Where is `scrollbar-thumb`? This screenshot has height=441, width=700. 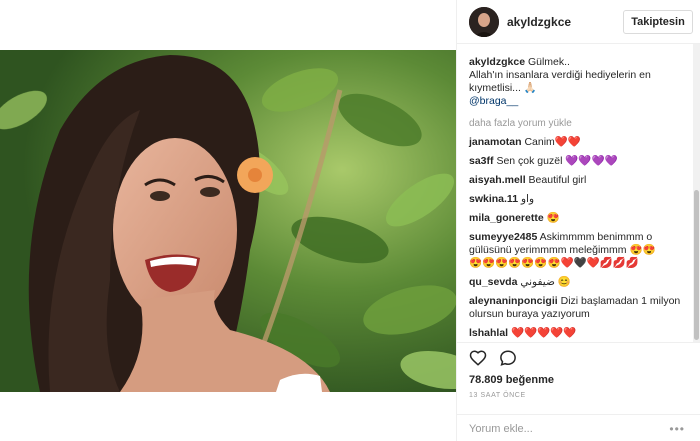 scrollbar-thumb is located at coordinates (696, 265).